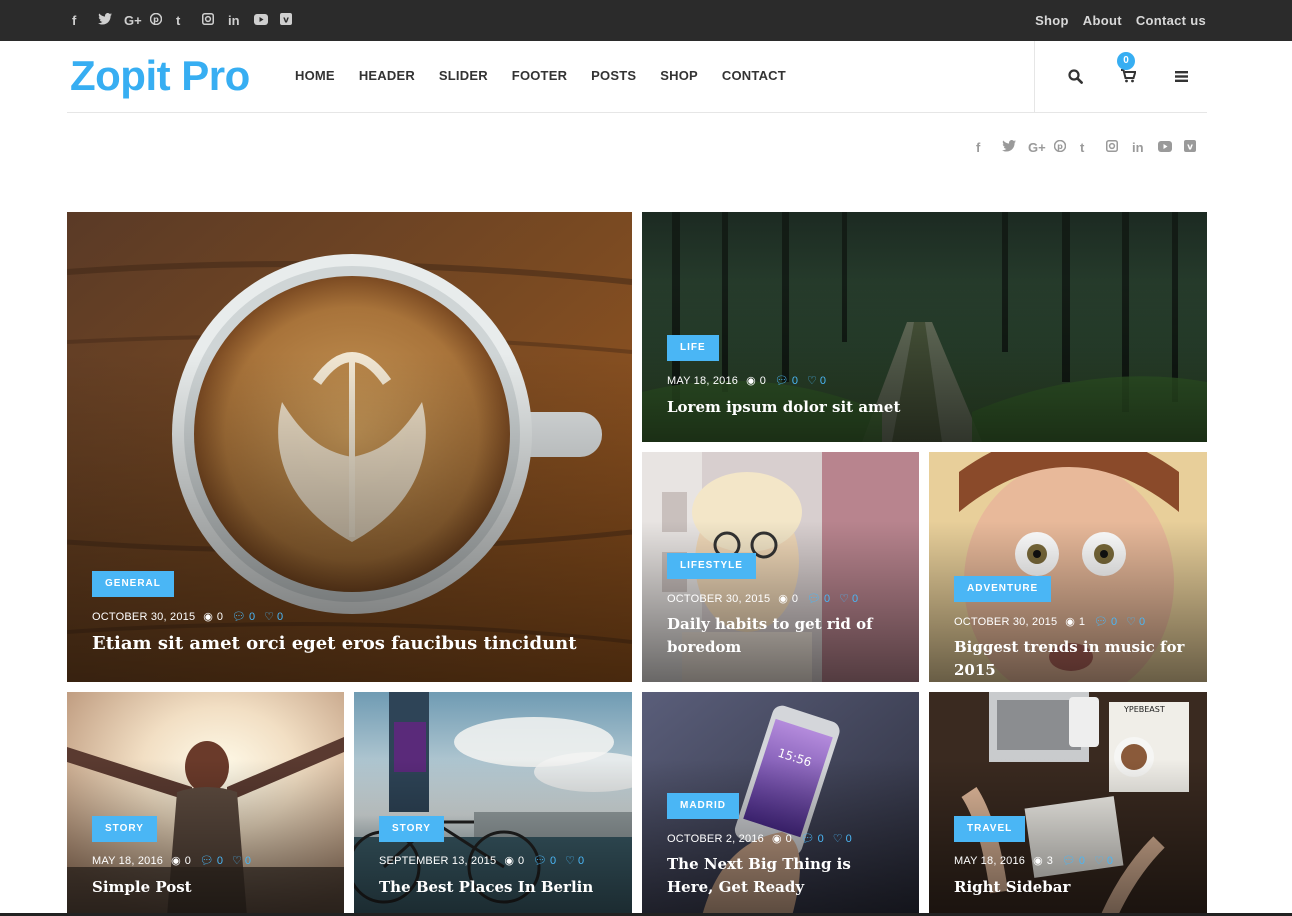 The image size is (1292, 916). What do you see at coordinates (315, 75) in the screenshot?
I see `nav-home: HOME` at bounding box center [315, 75].